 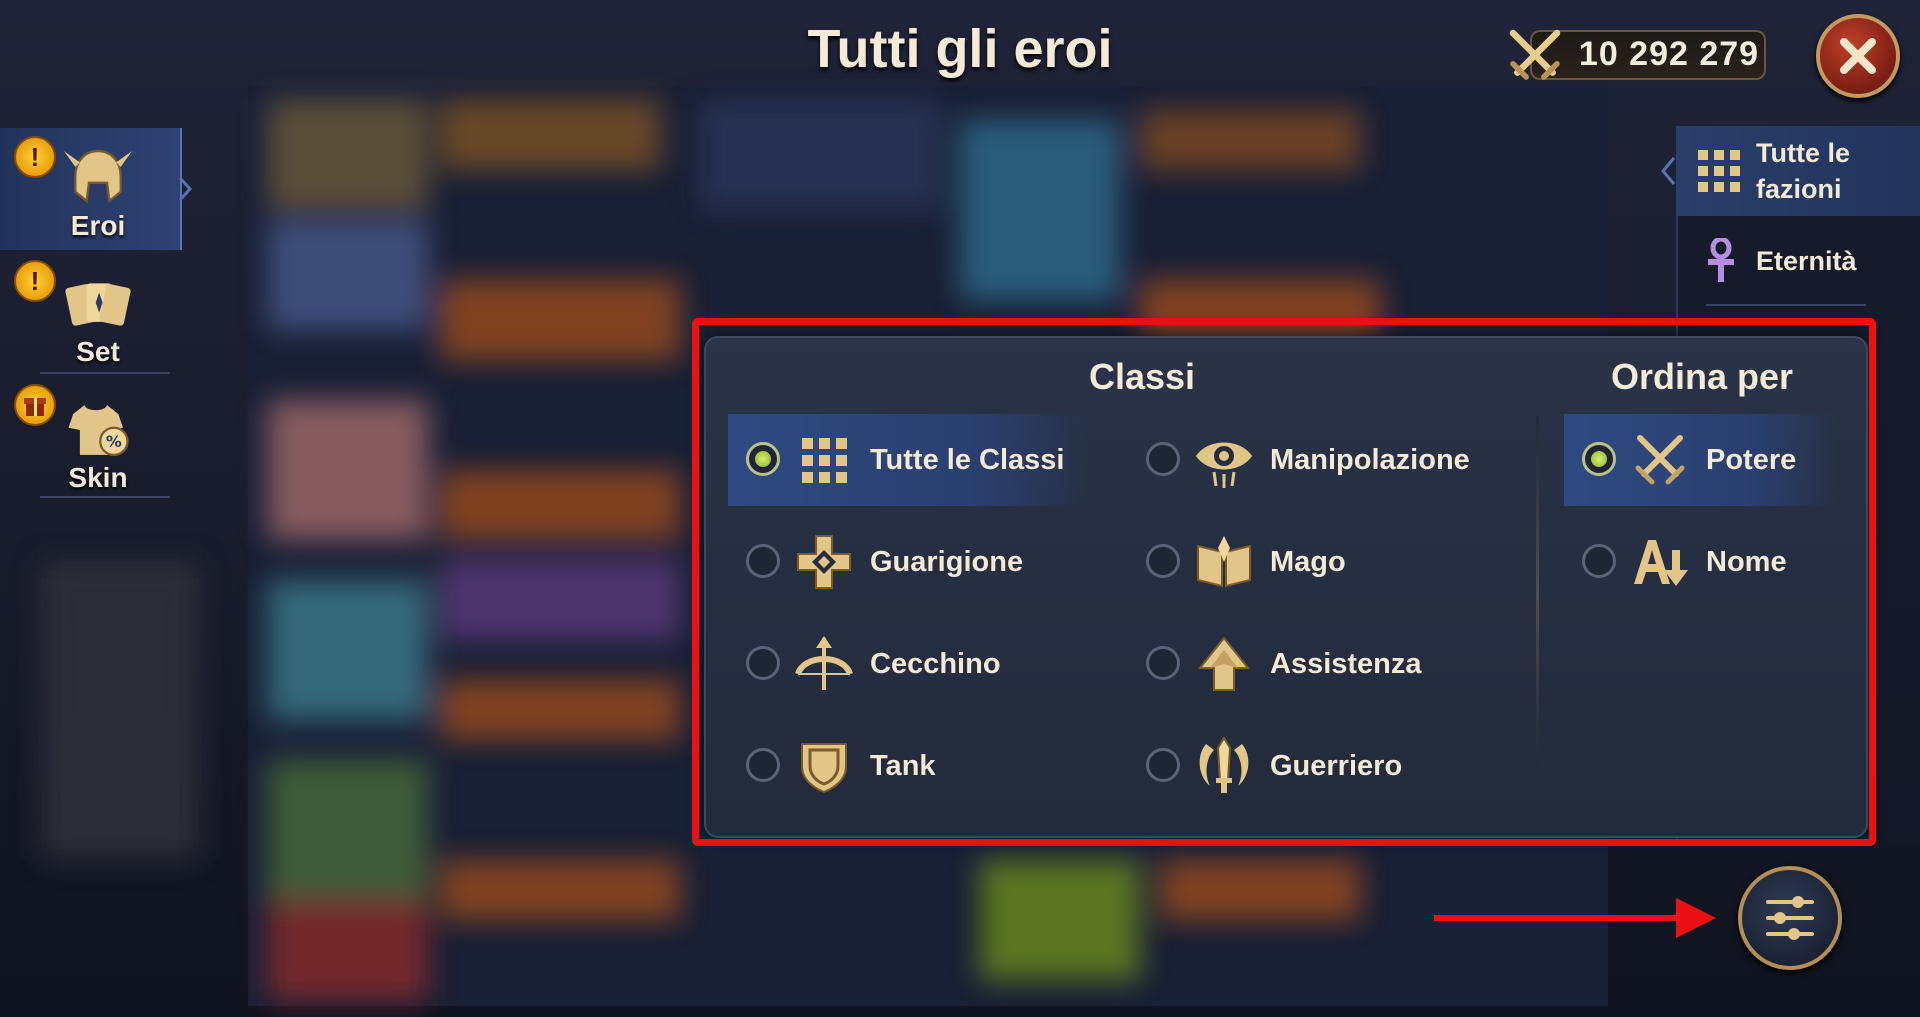 What do you see at coordinates (1803, 153) in the screenshot?
I see `faction-label: Tutte le` at bounding box center [1803, 153].